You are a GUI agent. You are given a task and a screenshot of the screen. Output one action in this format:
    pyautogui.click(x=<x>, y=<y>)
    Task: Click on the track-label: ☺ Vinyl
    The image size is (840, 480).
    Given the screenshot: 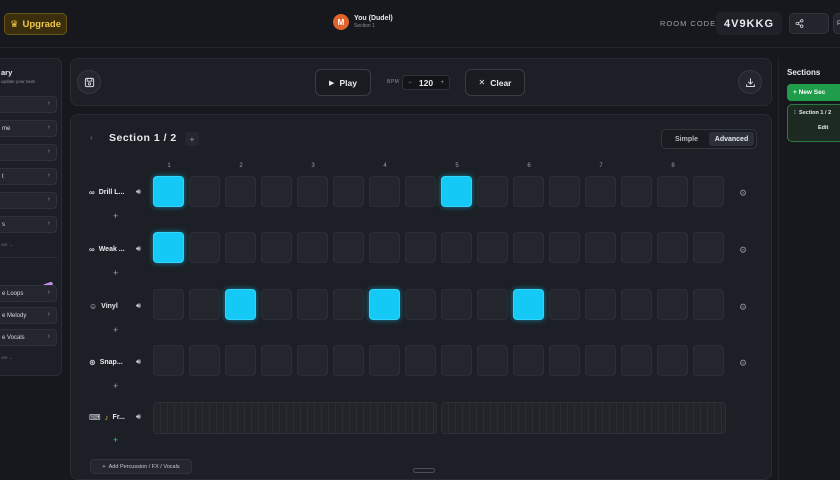 What is the action you would take?
    pyautogui.click(x=103, y=306)
    